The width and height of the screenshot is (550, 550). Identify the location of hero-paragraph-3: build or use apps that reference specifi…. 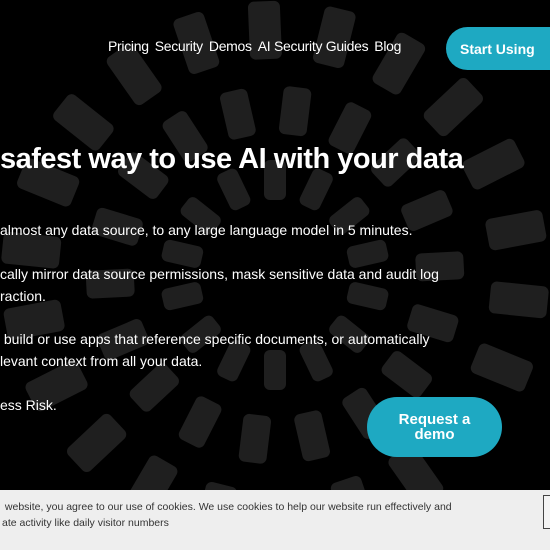
(215, 350).